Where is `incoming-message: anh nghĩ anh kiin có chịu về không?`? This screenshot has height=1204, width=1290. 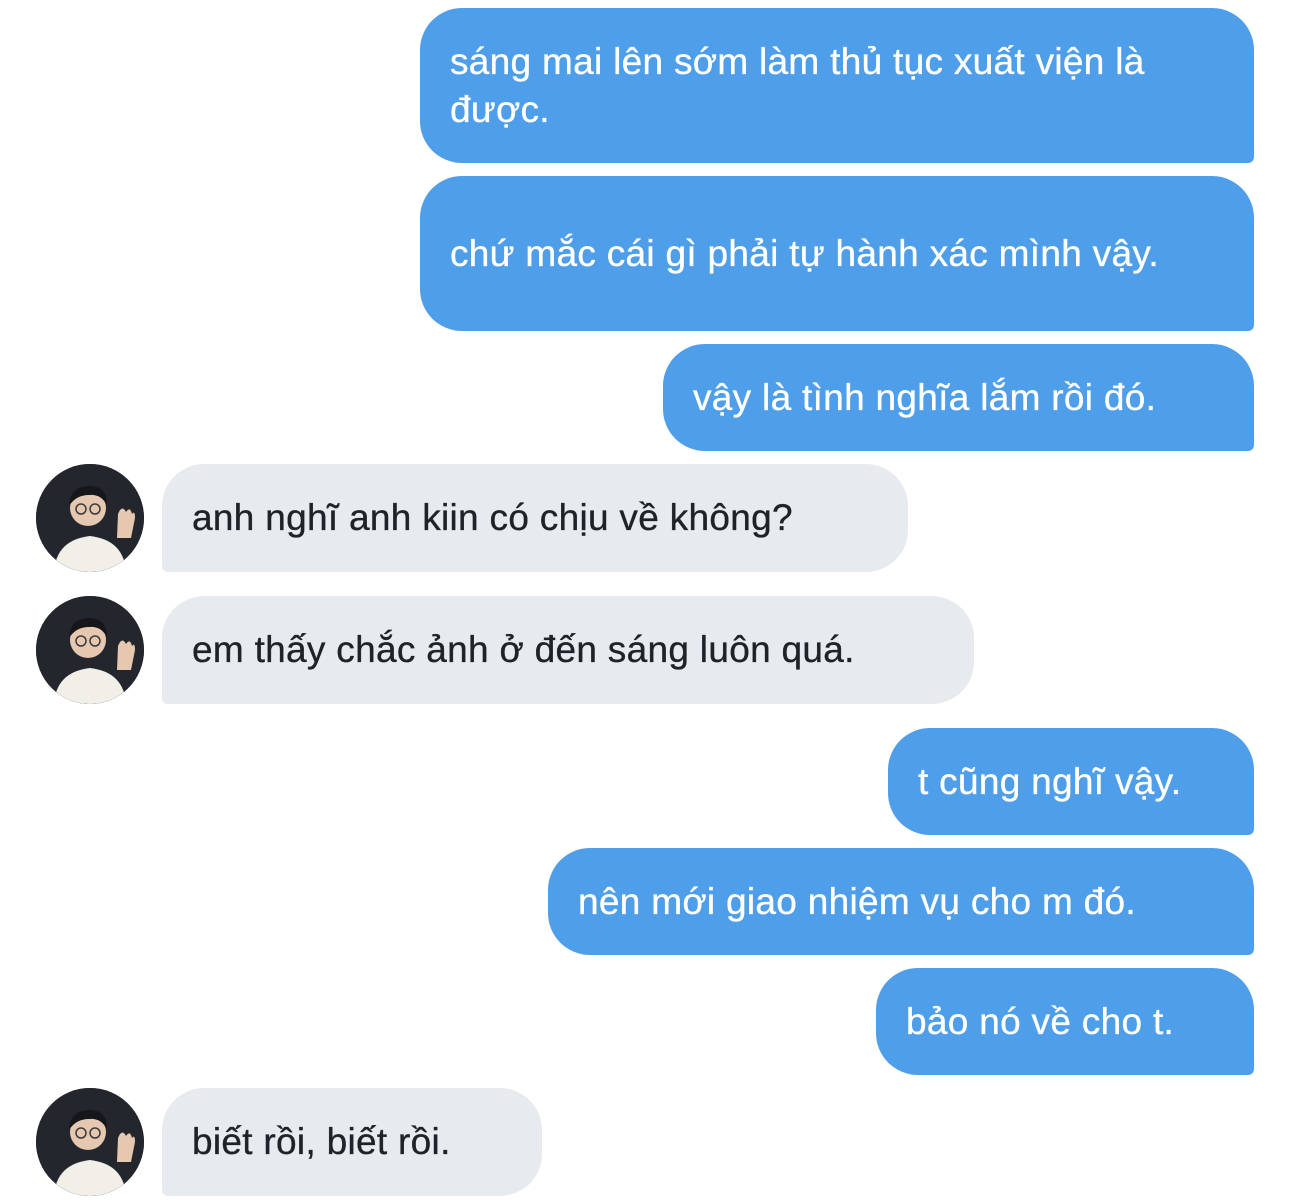
incoming-message: anh nghĩ anh kiin có chịu về không? is located at coordinates (535, 518).